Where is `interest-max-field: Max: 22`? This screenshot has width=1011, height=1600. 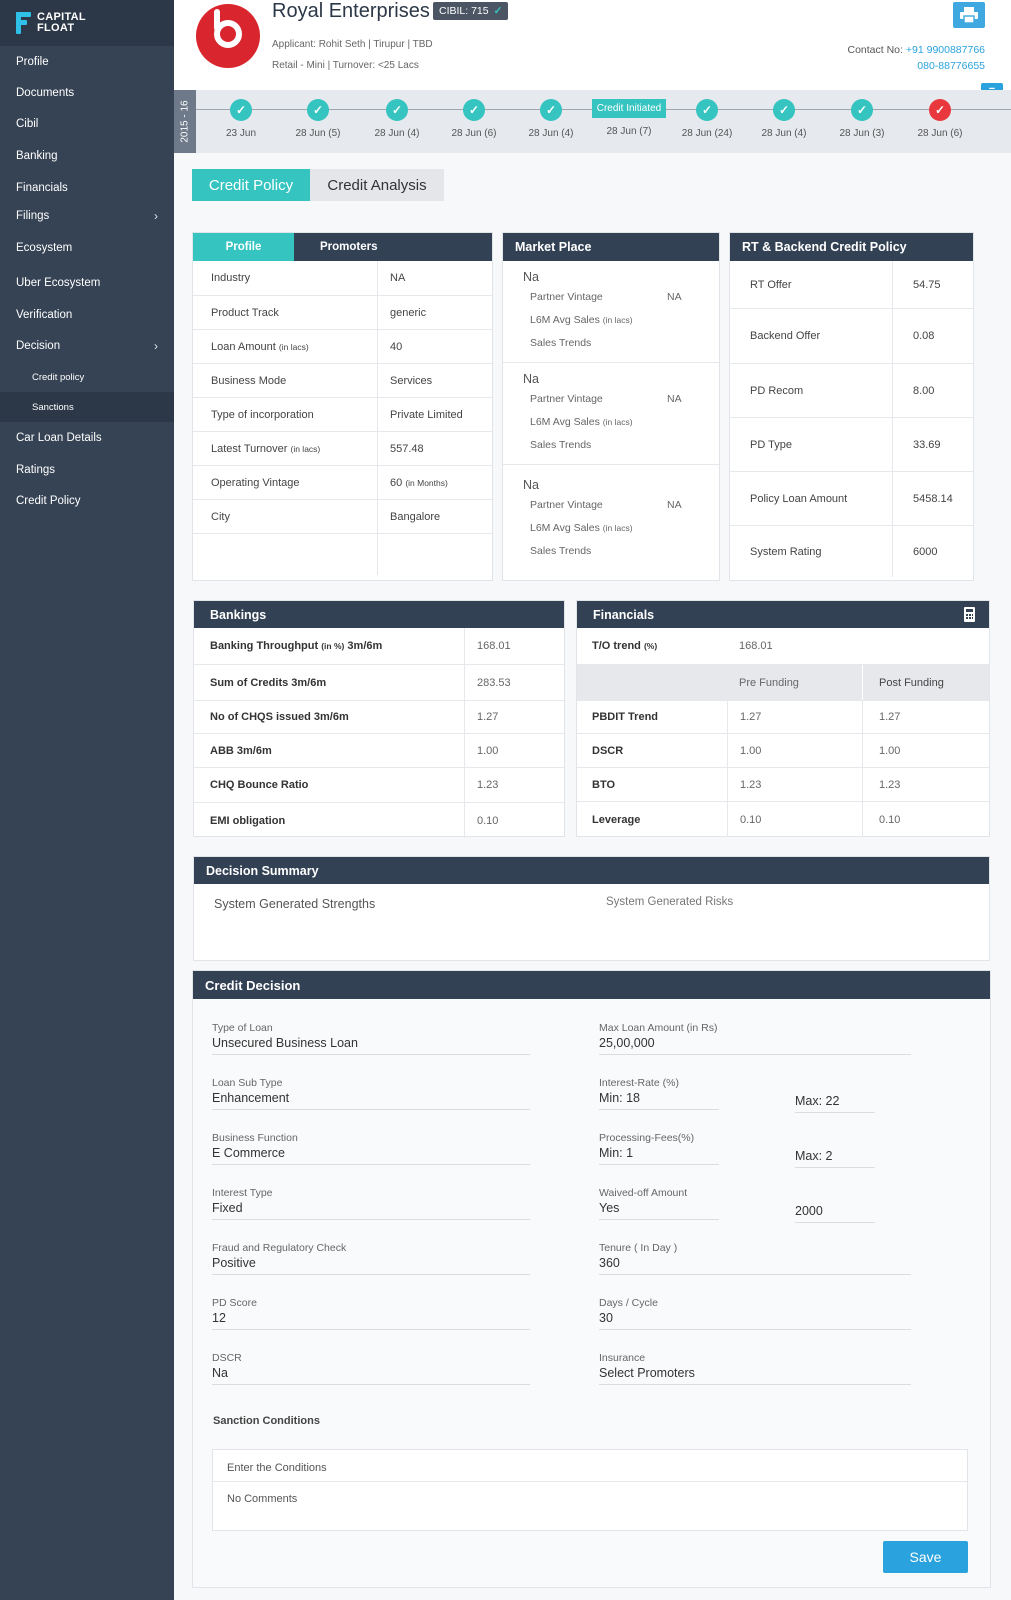 interest-max-field: Max: 22 is located at coordinates (835, 1102).